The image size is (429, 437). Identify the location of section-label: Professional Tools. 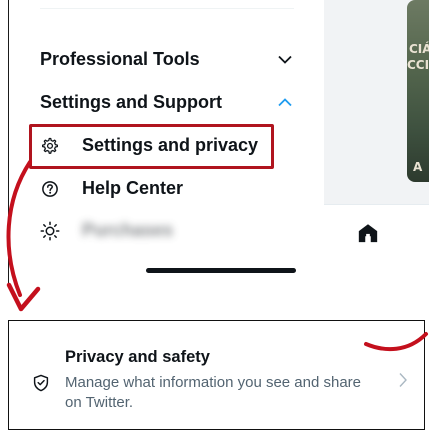
(120, 59).